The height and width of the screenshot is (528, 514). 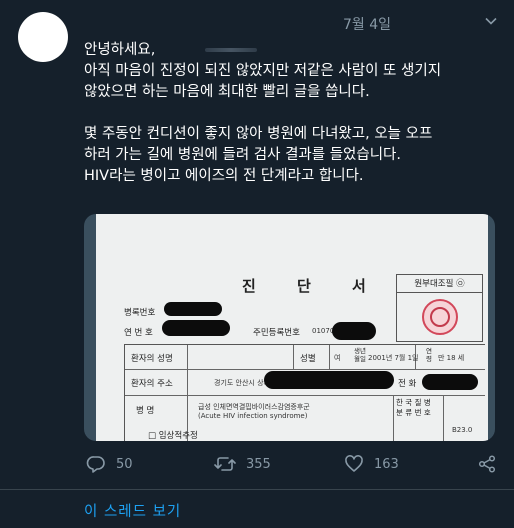 What do you see at coordinates (120, 50) in the screenshot?
I see `tweet-line: 안녕하세요,` at bounding box center [120, 50].